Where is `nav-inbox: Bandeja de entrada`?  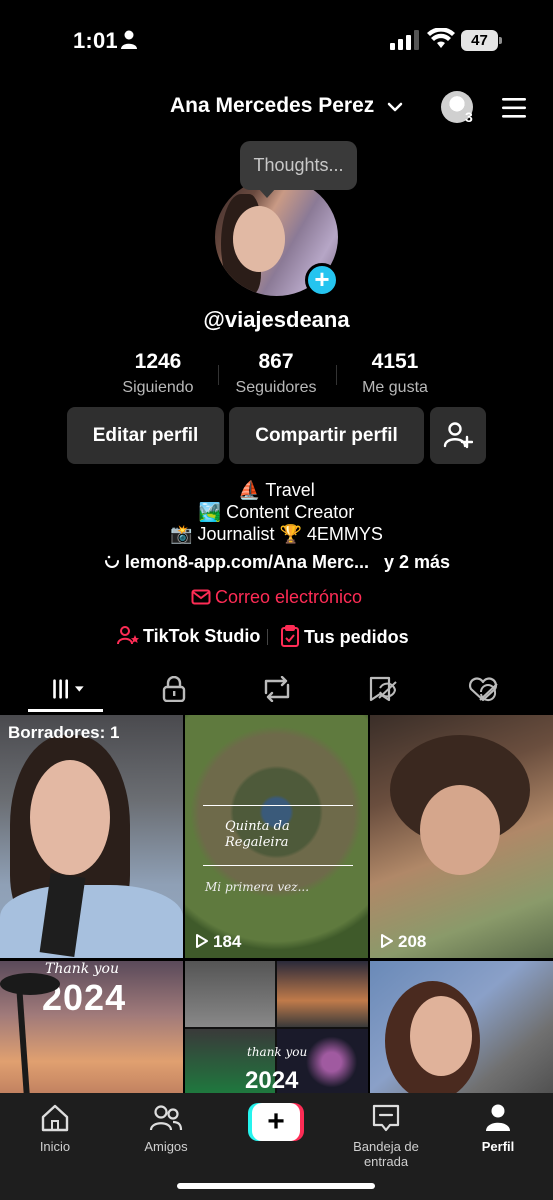
nav-inbox: Bandeja de entrada is located at coordinates (386, 1136).